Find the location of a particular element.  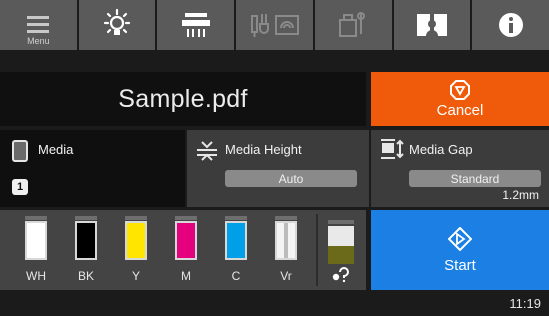

menu-button: Menu is located at coordinates (38, 25).